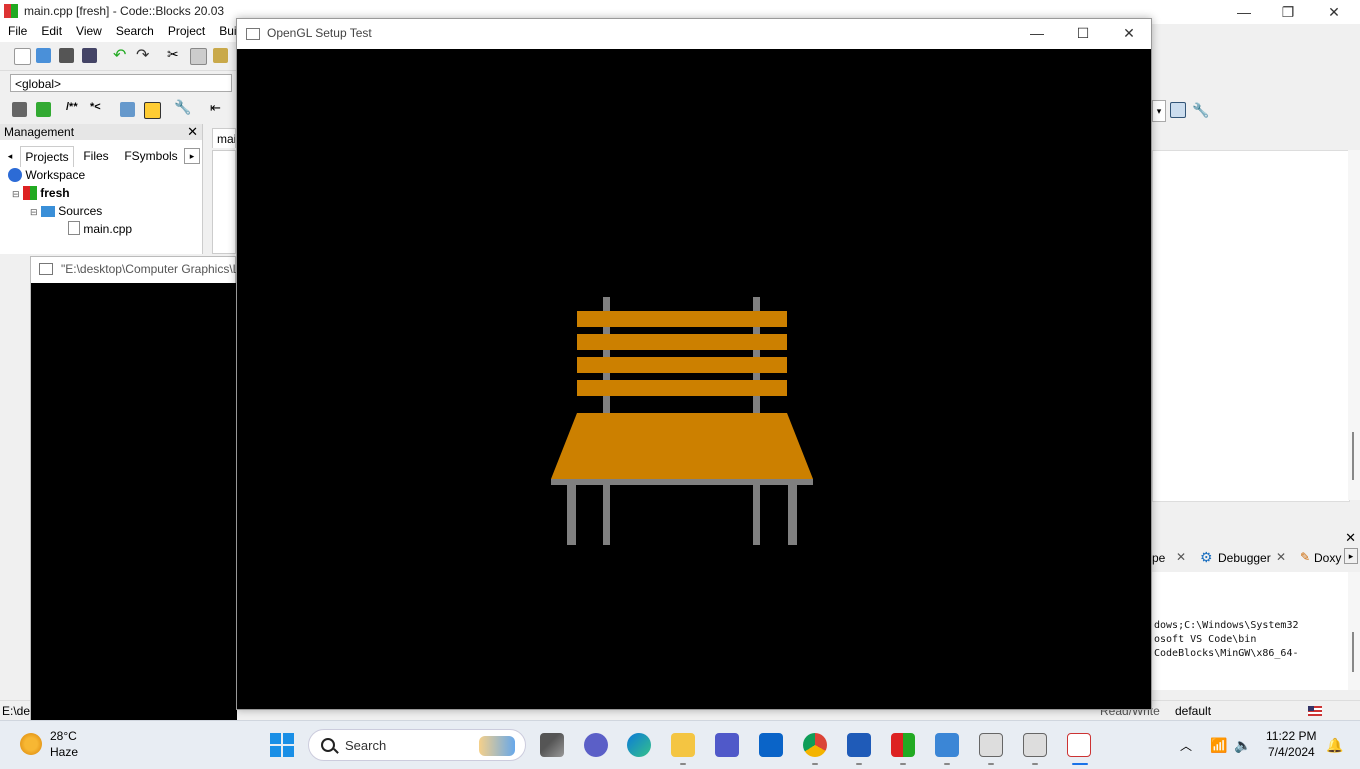 This screenshot has height=769, width=1360. What do you see at coordinates (282, 745) in the screenshot?
I see `start-button` at bounding box center [282, 745].